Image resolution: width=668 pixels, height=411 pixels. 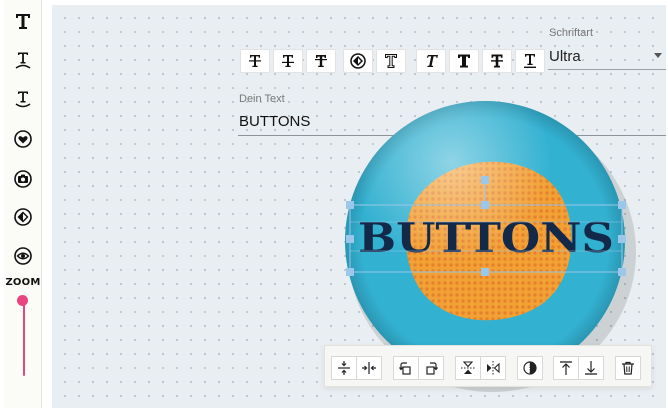 I want to click on resize-handle-bottom, so click(x=485, y=272).